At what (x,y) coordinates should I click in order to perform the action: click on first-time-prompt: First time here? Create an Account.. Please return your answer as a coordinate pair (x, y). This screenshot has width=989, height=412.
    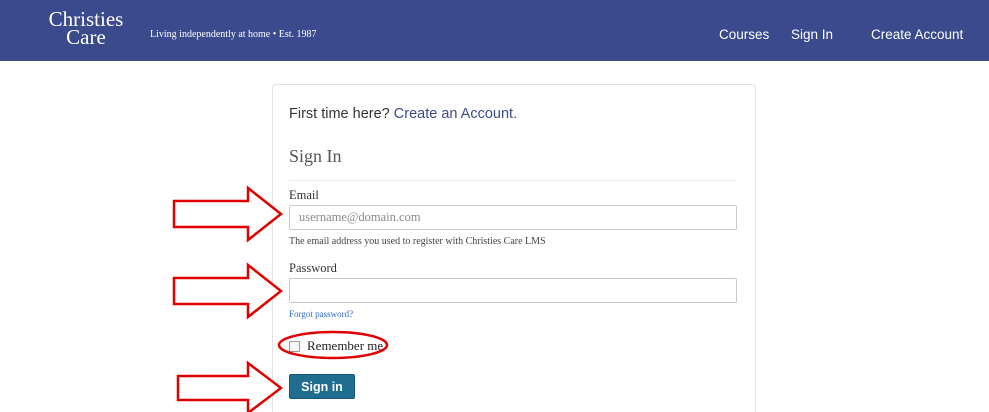
    Looking at the image, I should click on (403, 114).